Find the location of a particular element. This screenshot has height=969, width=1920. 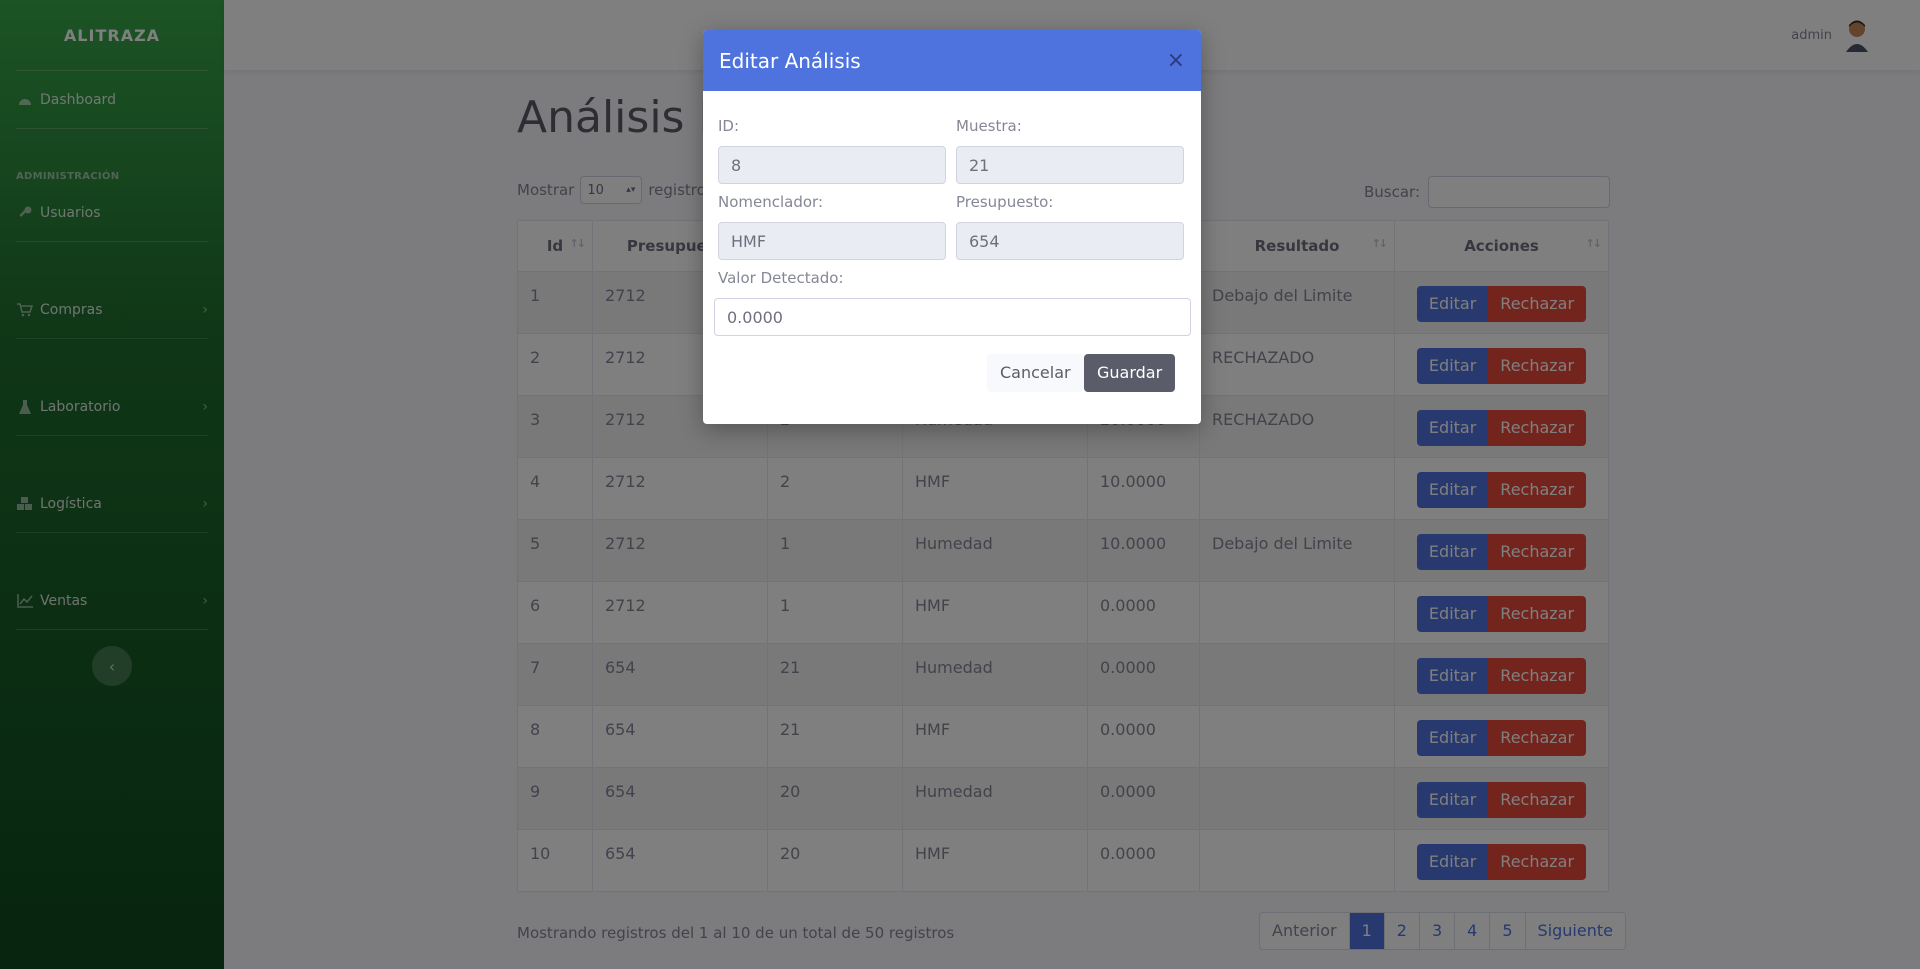

nomenclador-label: Nomenclador: is located at coordinates (771, 202).